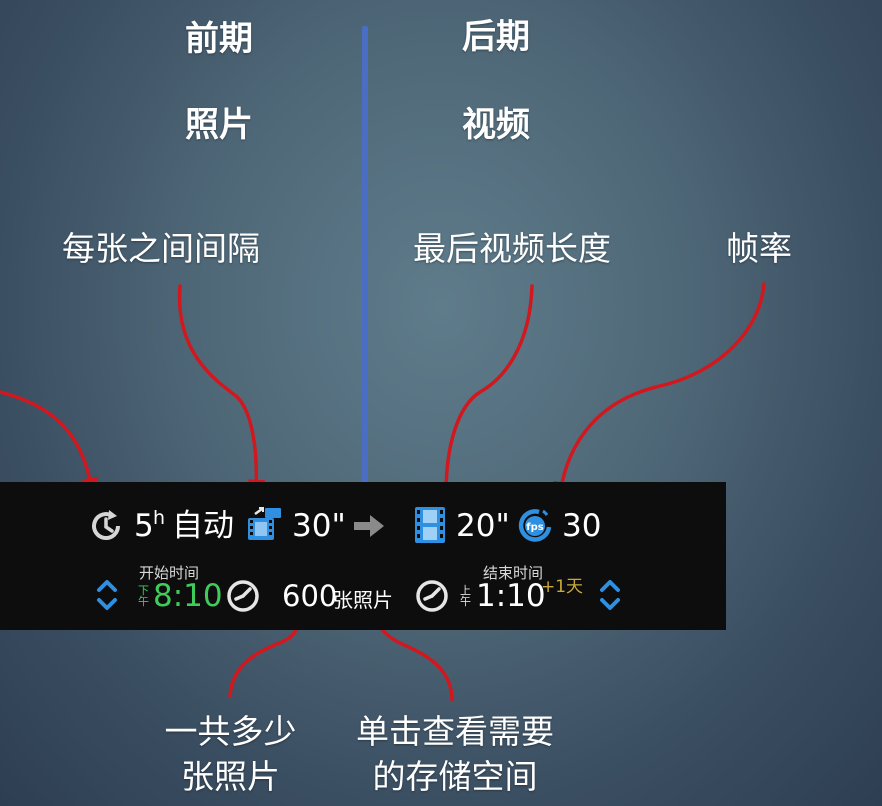 The image size is (882, 806). Describe the element at coordinates (465, 596) in the screenshot. I see `end-ampm: 上午` at that location.